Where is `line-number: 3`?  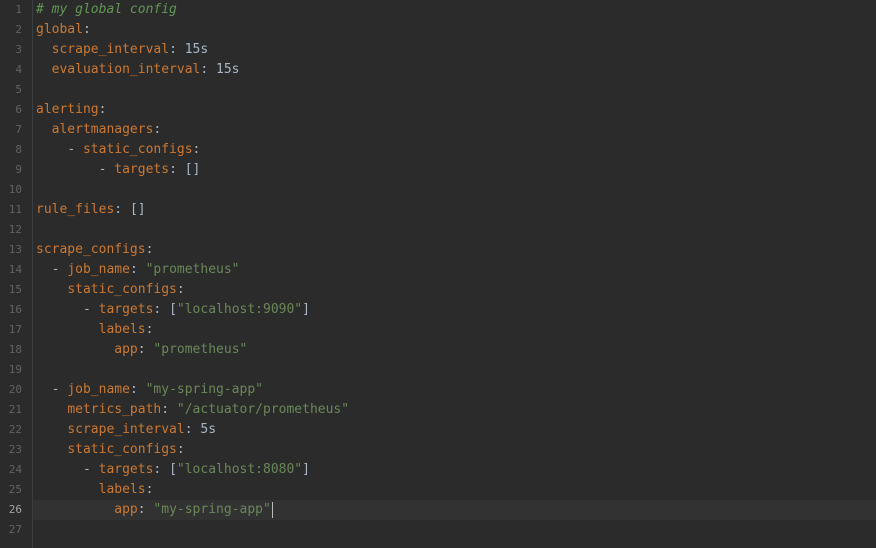 line-number: 3 is located at coordinates (18, 49).